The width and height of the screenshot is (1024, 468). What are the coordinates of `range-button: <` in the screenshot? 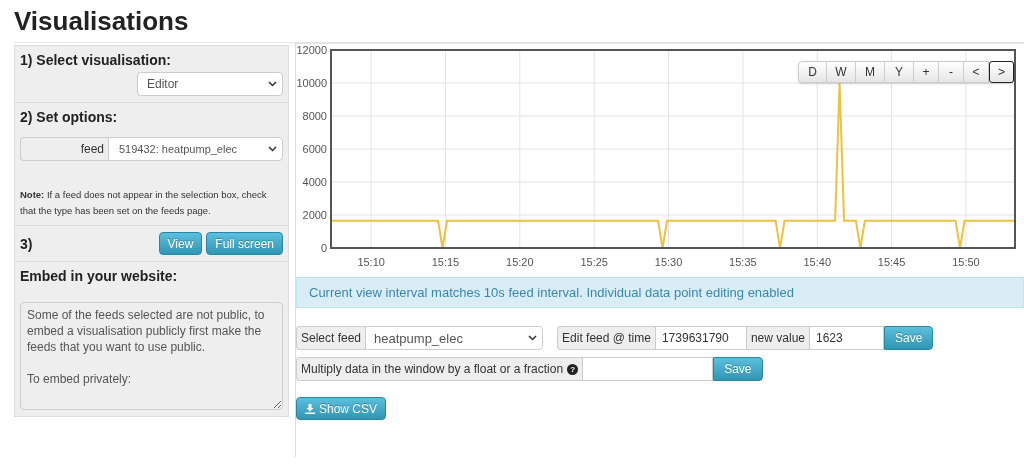 It's located at (976, 72).